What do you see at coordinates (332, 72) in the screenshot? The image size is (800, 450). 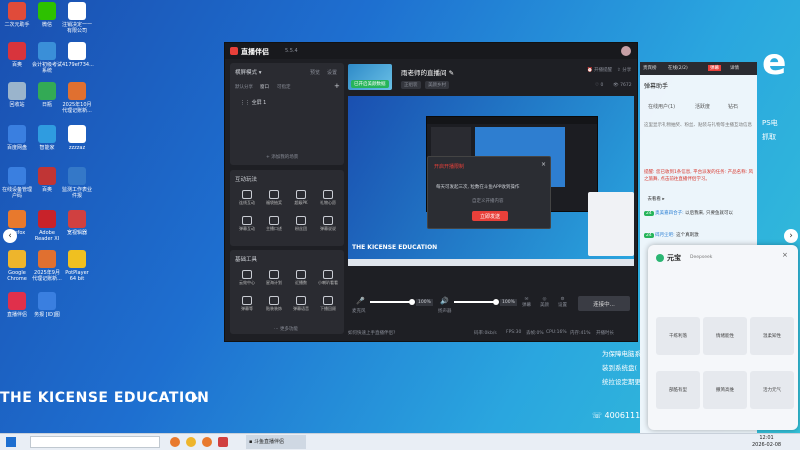 I see `settings-link: 设置` at bounding box center [332, 72].